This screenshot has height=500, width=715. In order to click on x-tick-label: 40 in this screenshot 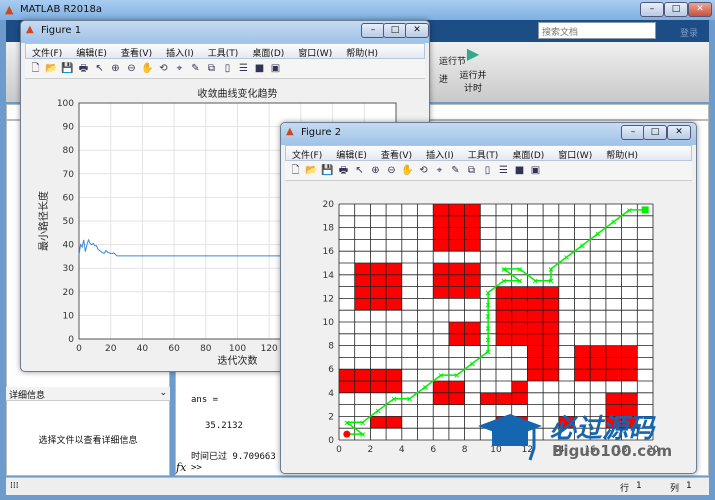, I will do `click(143, 349)`.